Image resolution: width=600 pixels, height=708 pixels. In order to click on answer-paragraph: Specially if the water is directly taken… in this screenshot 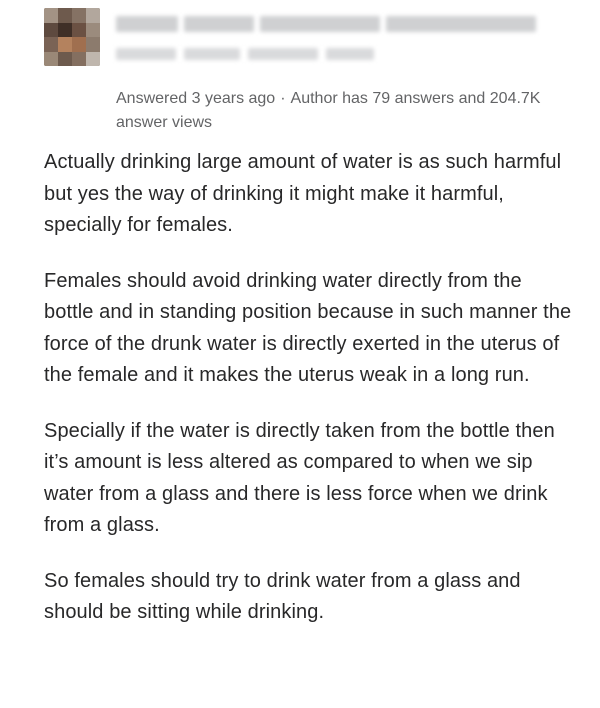, I will do `click(299, 478)`.